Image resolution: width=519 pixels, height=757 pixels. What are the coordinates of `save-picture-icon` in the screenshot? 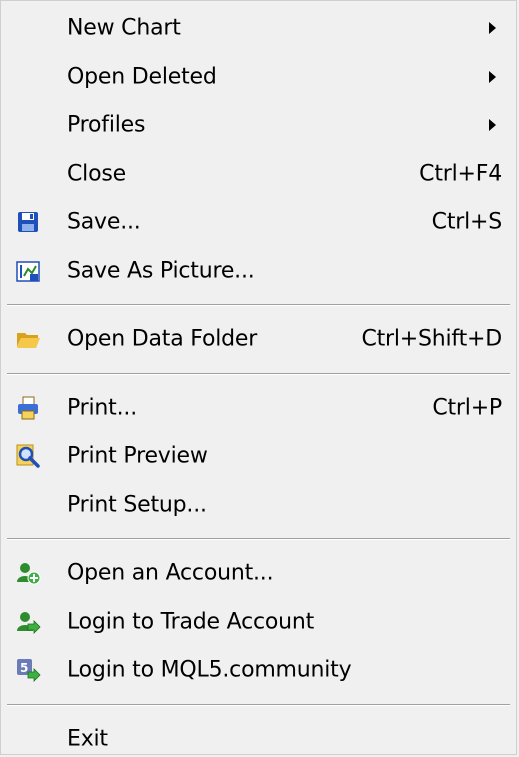 It's located at (28, 271).